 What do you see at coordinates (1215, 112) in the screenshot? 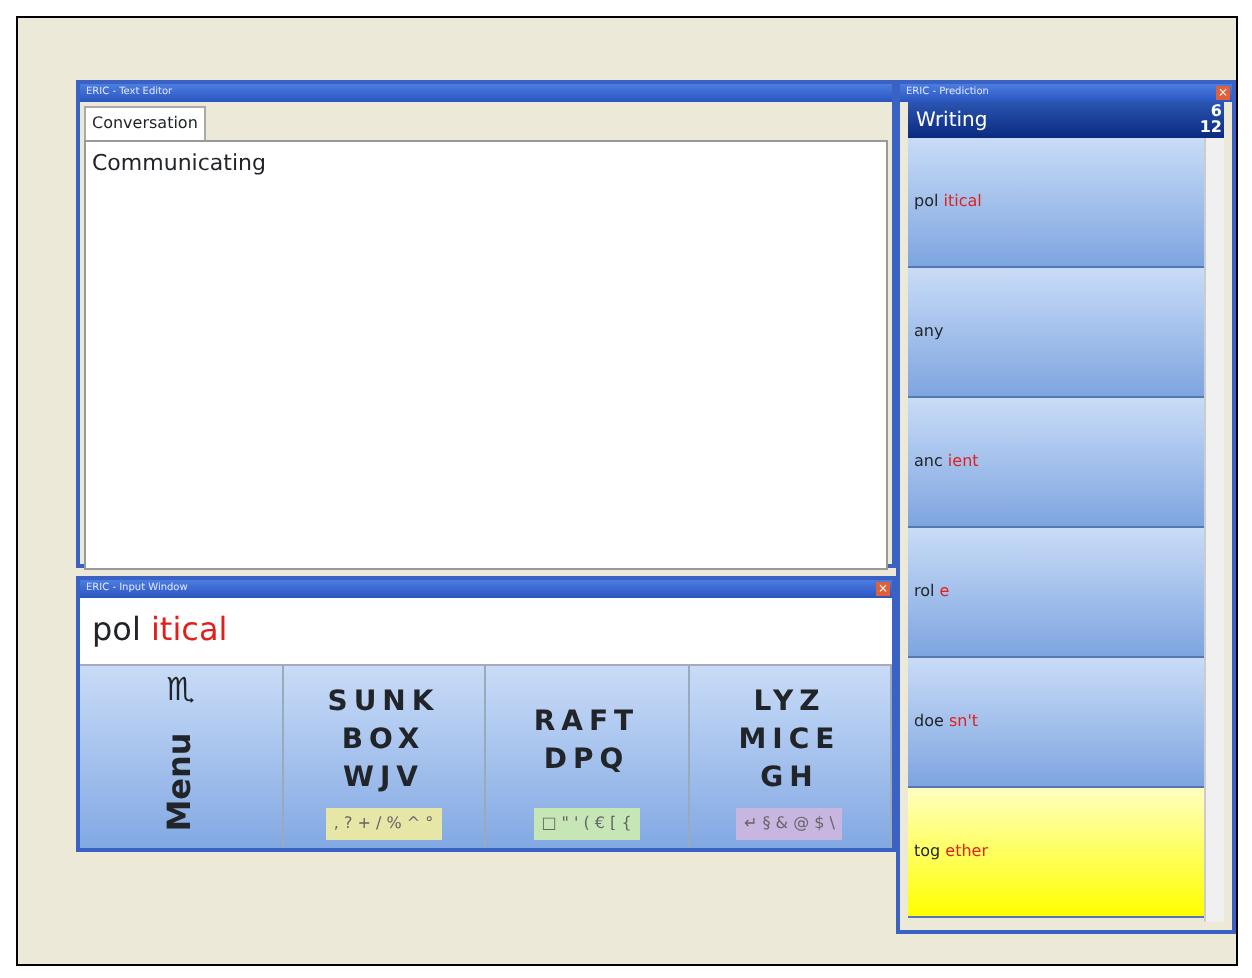
I see `count: 6` at bounding box center [1215, 112].